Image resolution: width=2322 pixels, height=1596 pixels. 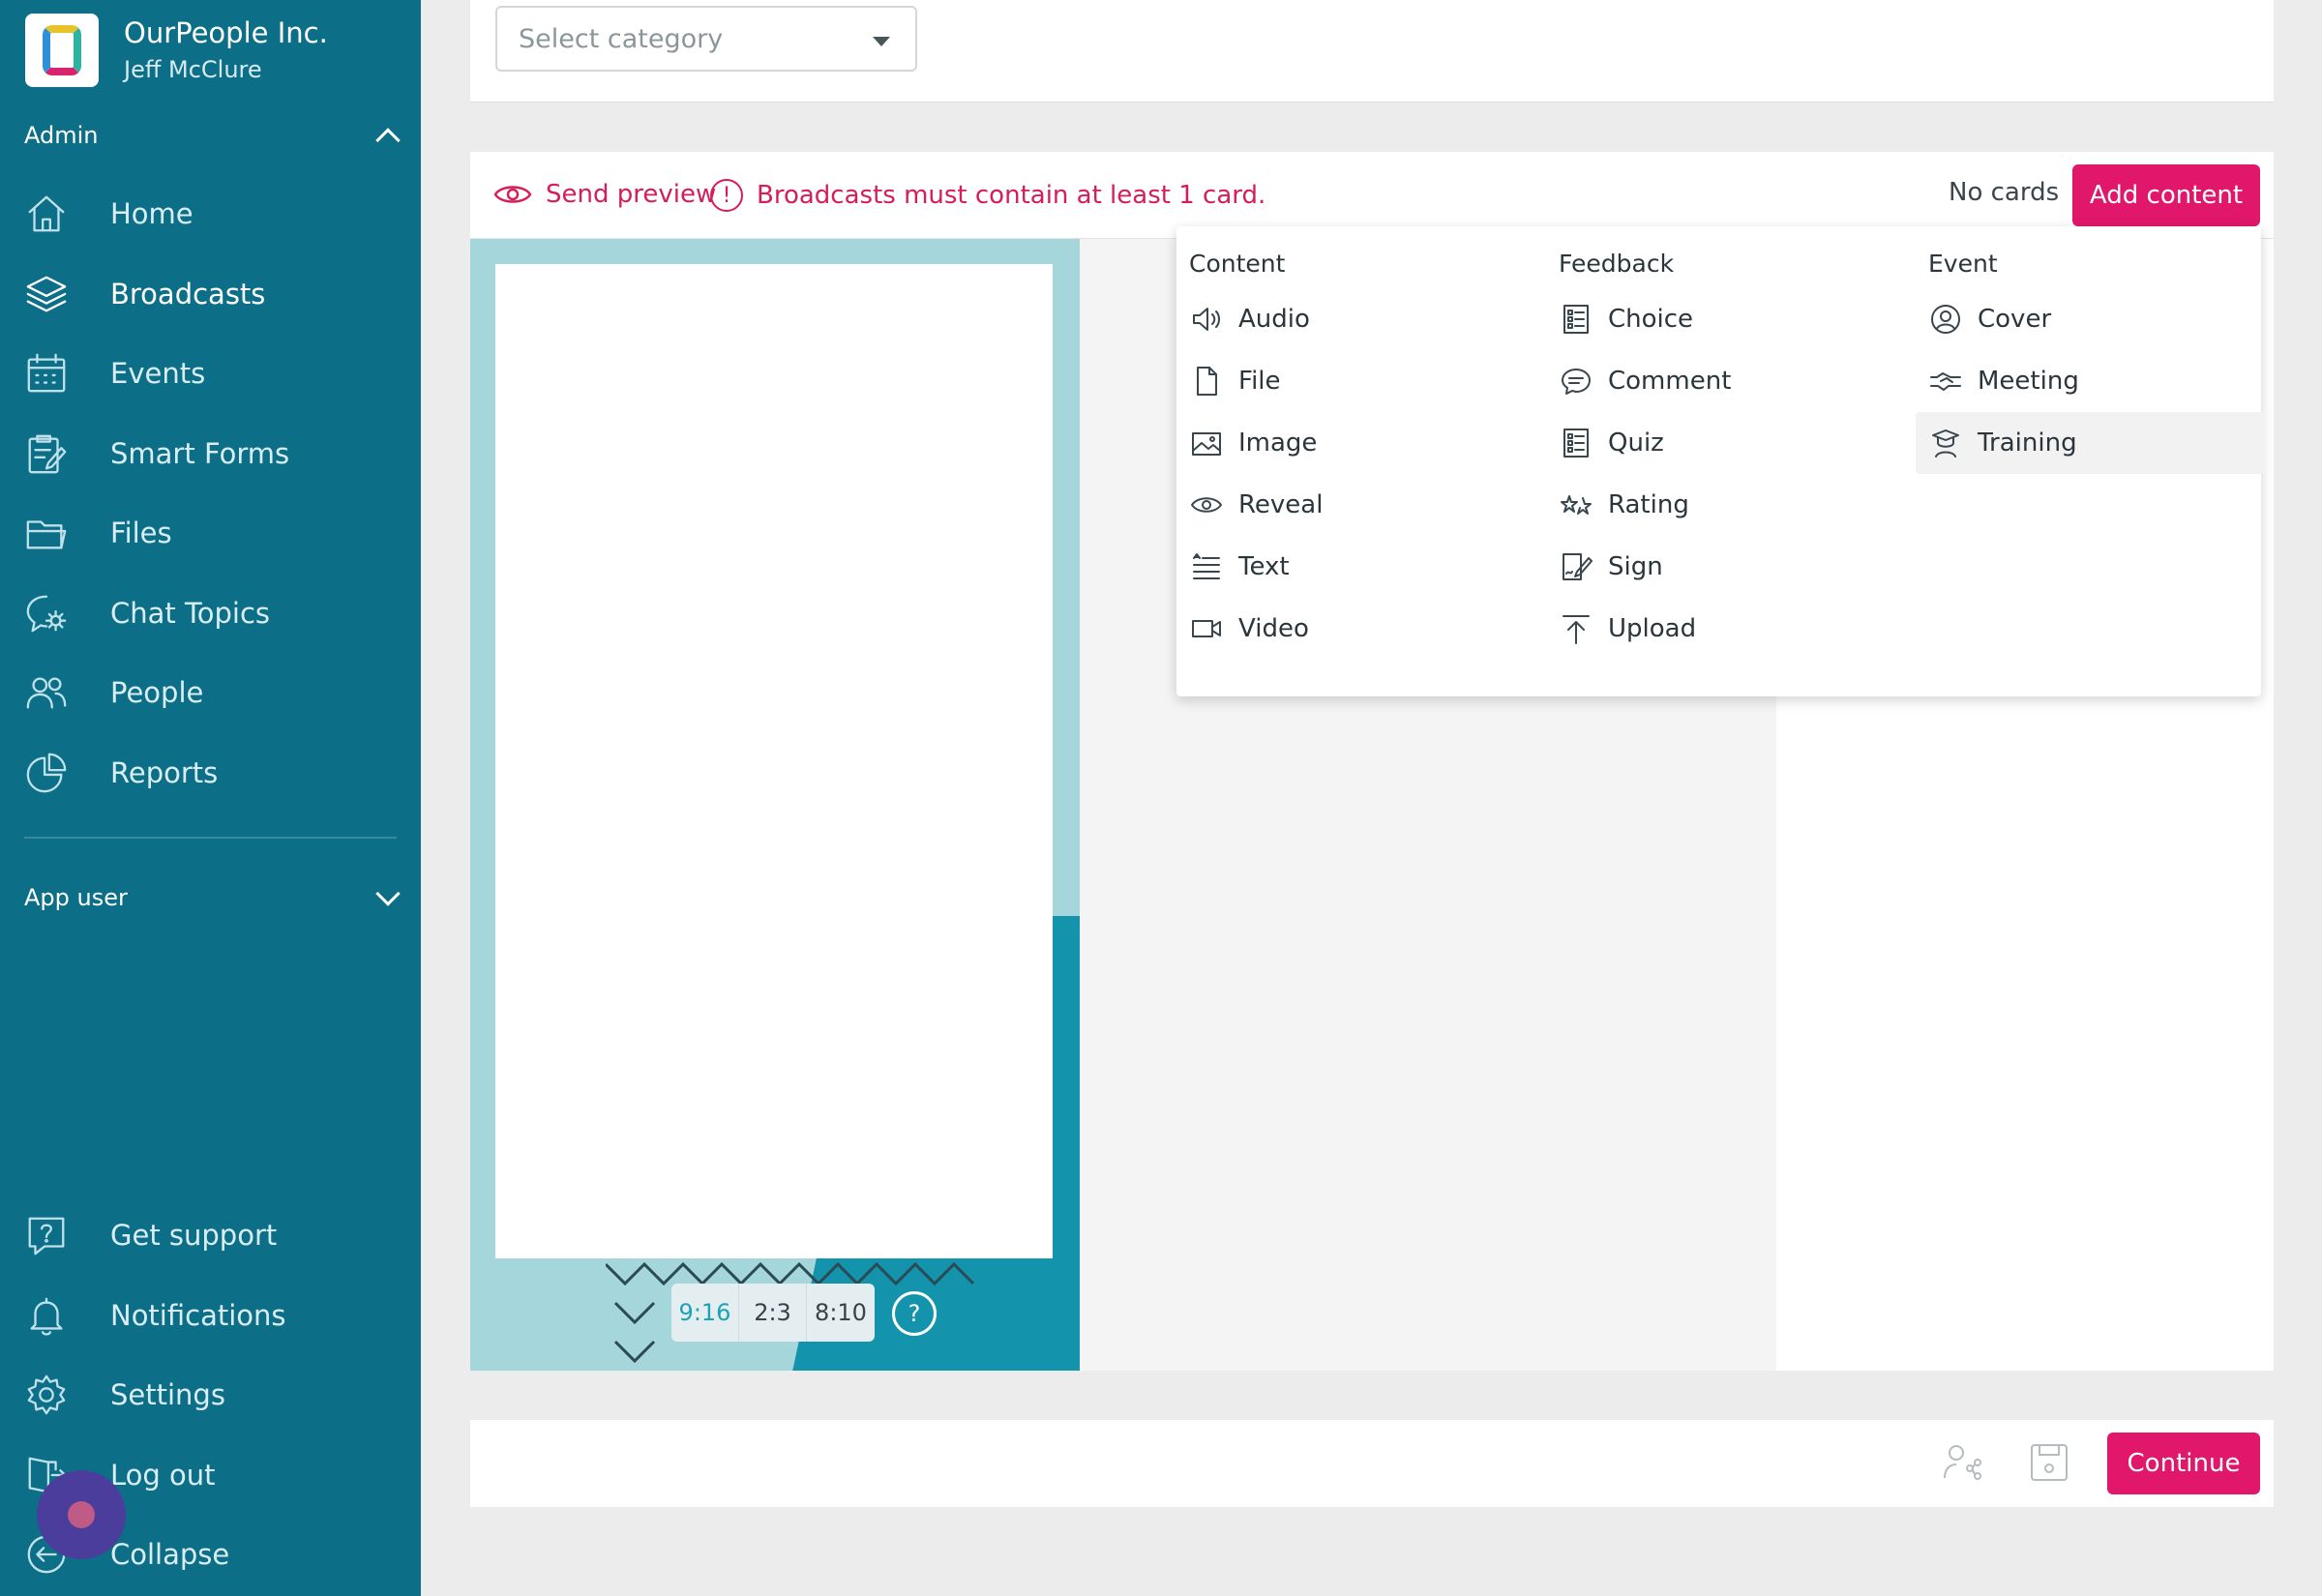 What do you see at coordinates (167, 1395) in the screenshot?
I see `sidebar-item-label: Settings` at bounding box center [167, 1395].